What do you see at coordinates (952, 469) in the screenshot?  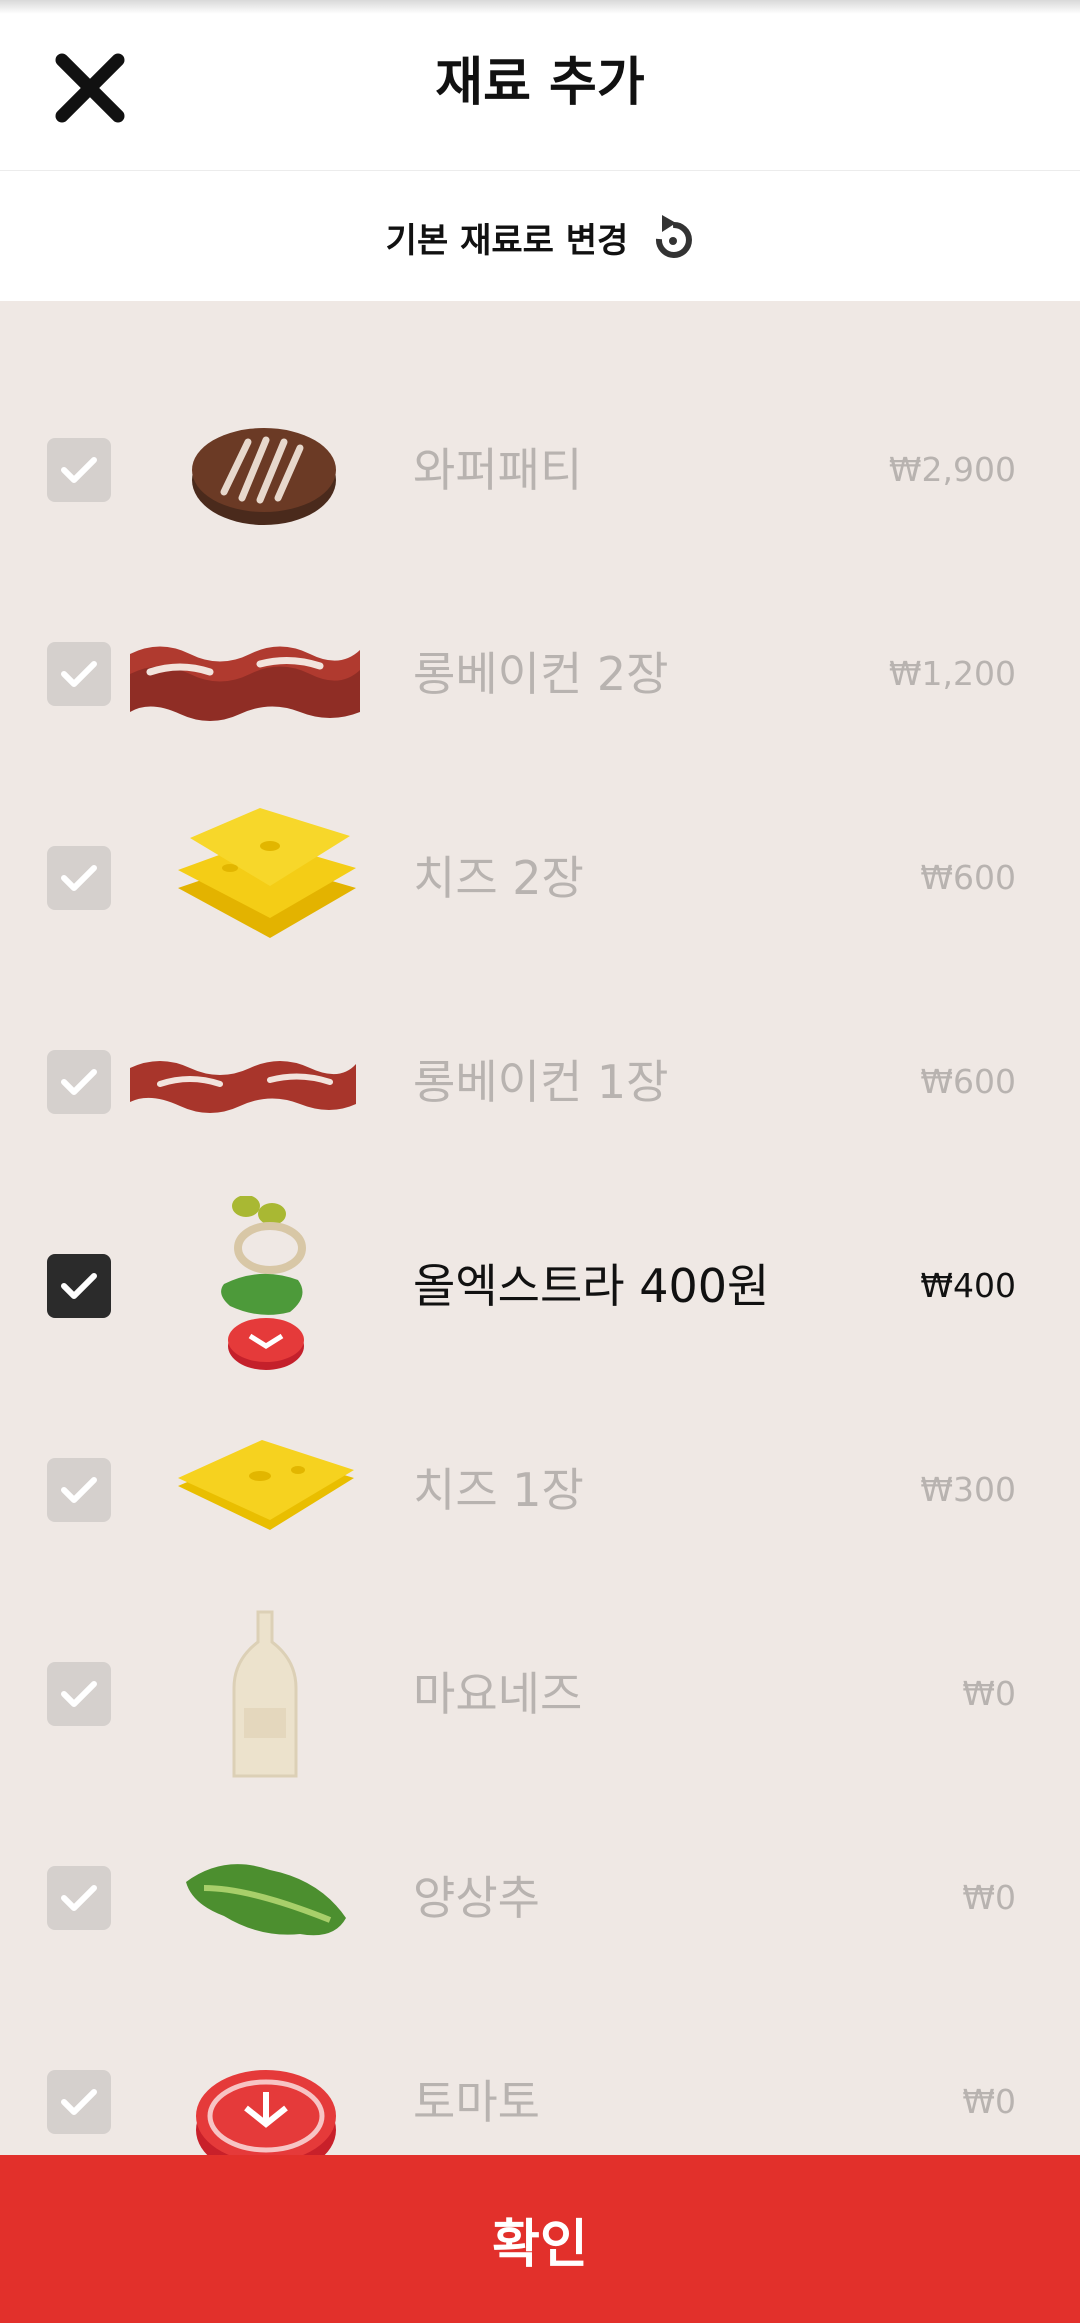 I see `ingredient-price: ₩2,900` at bounding box center [952, 469].